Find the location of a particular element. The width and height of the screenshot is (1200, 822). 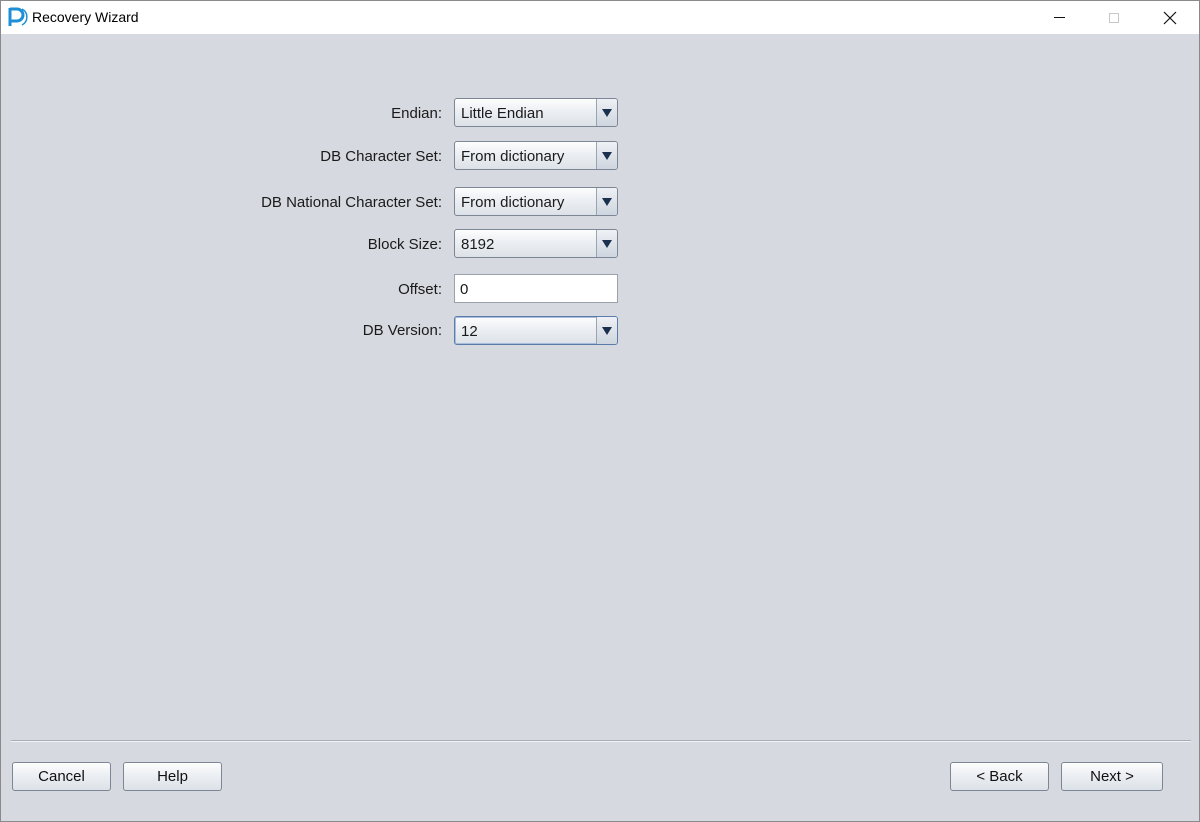

footer-separator is located at coordinates (601, 741).